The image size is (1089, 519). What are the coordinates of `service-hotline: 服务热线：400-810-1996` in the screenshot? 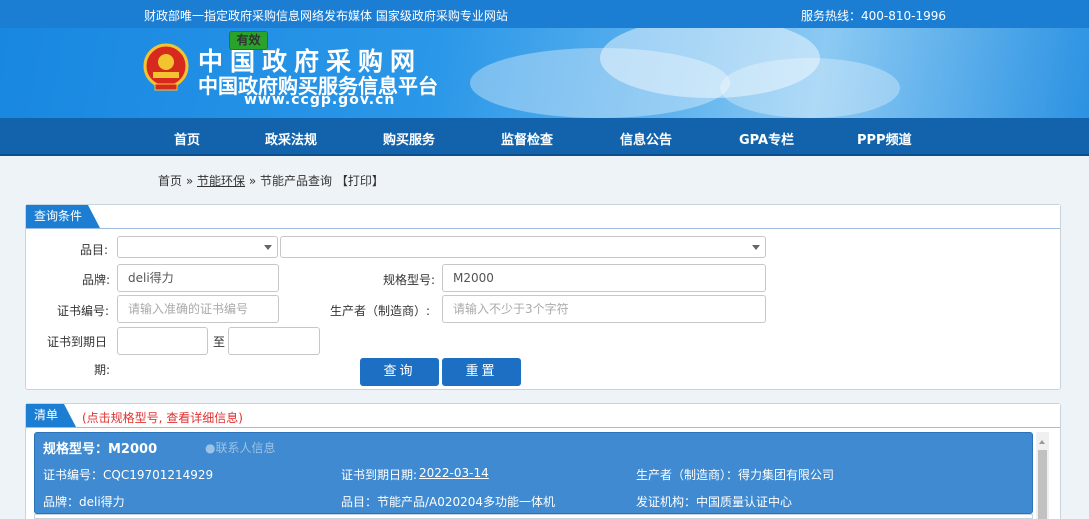 It's located at (874, 16).